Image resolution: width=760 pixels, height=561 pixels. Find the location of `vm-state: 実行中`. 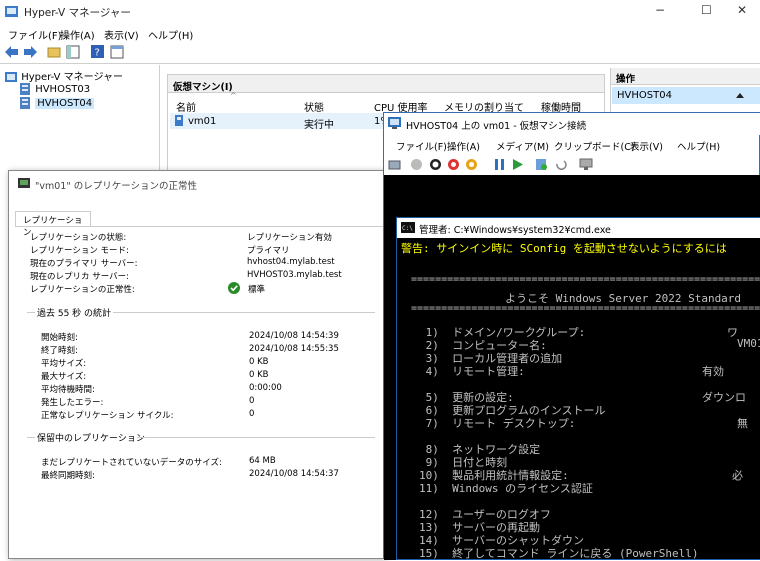

vm-state: 実行中 is located at coordinates (319, 125).